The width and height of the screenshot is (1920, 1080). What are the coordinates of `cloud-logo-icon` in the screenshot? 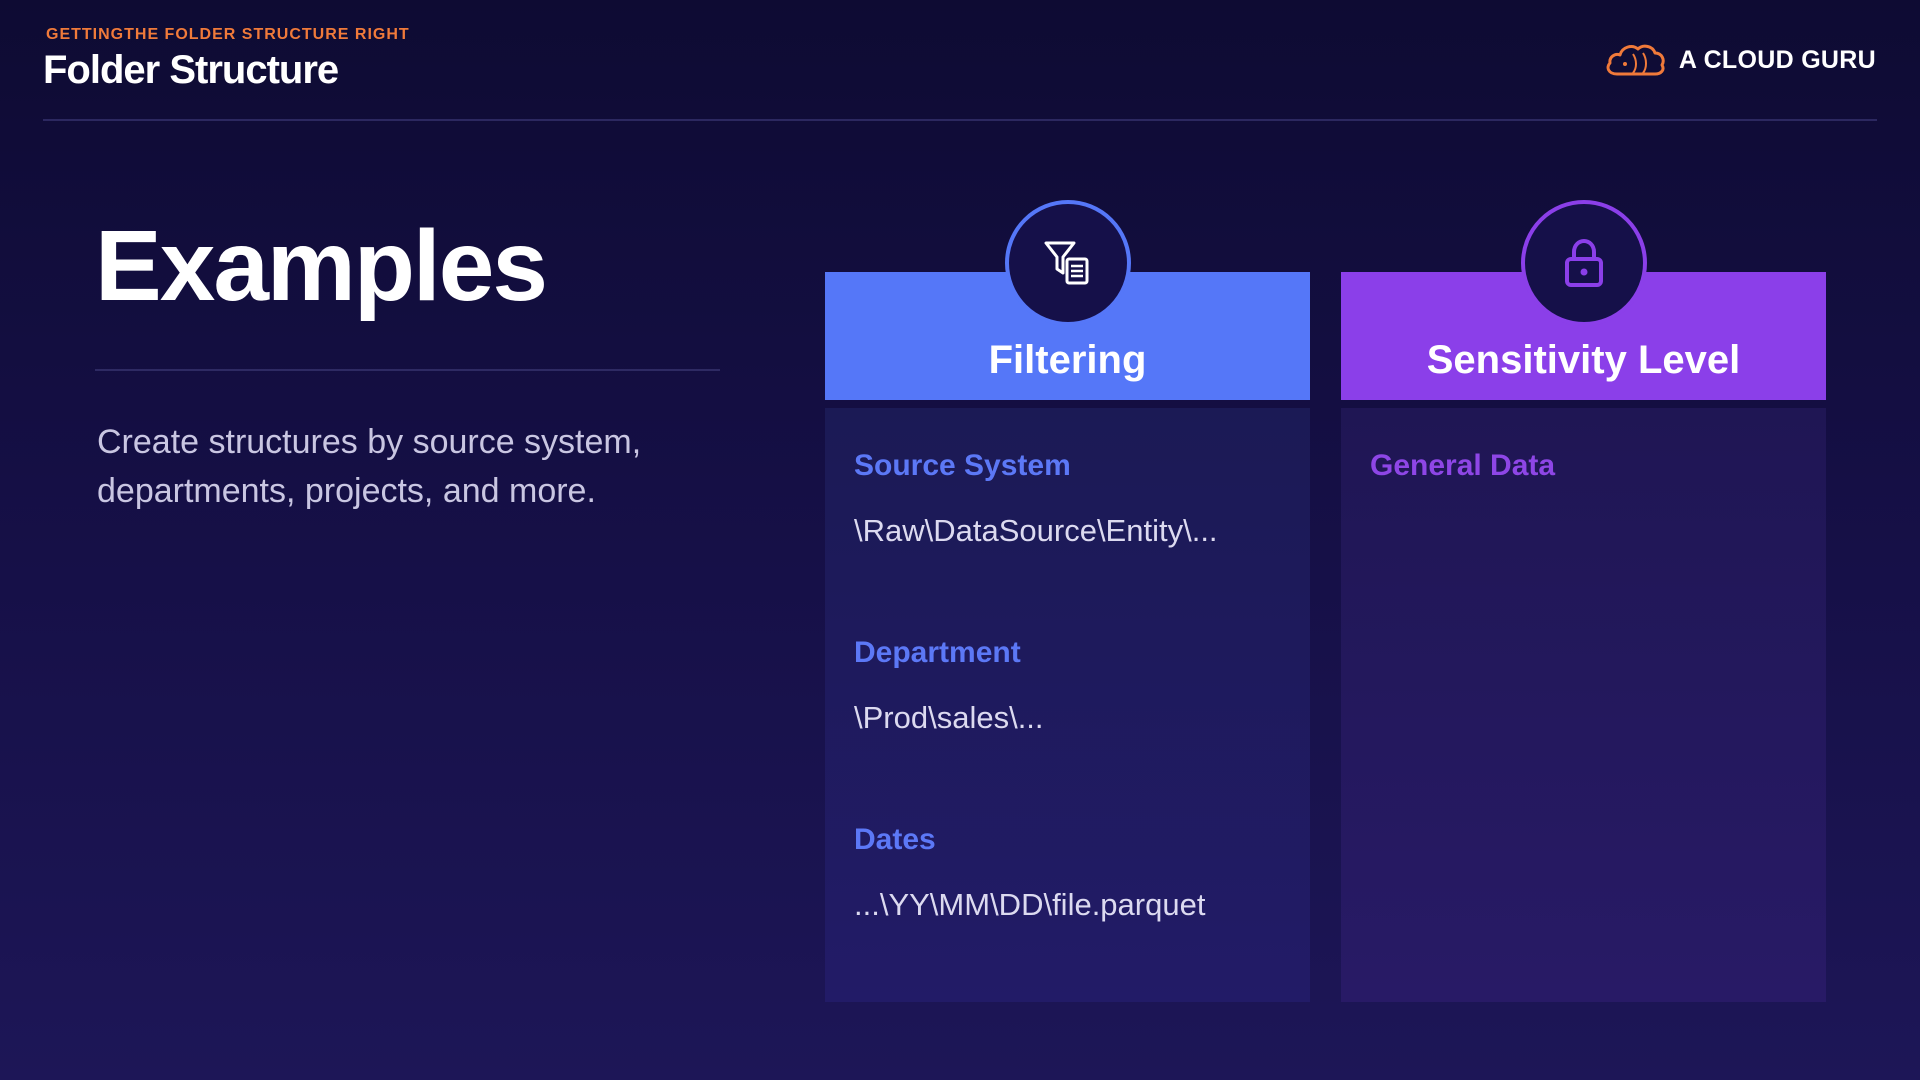 It's located at (1635, 60).